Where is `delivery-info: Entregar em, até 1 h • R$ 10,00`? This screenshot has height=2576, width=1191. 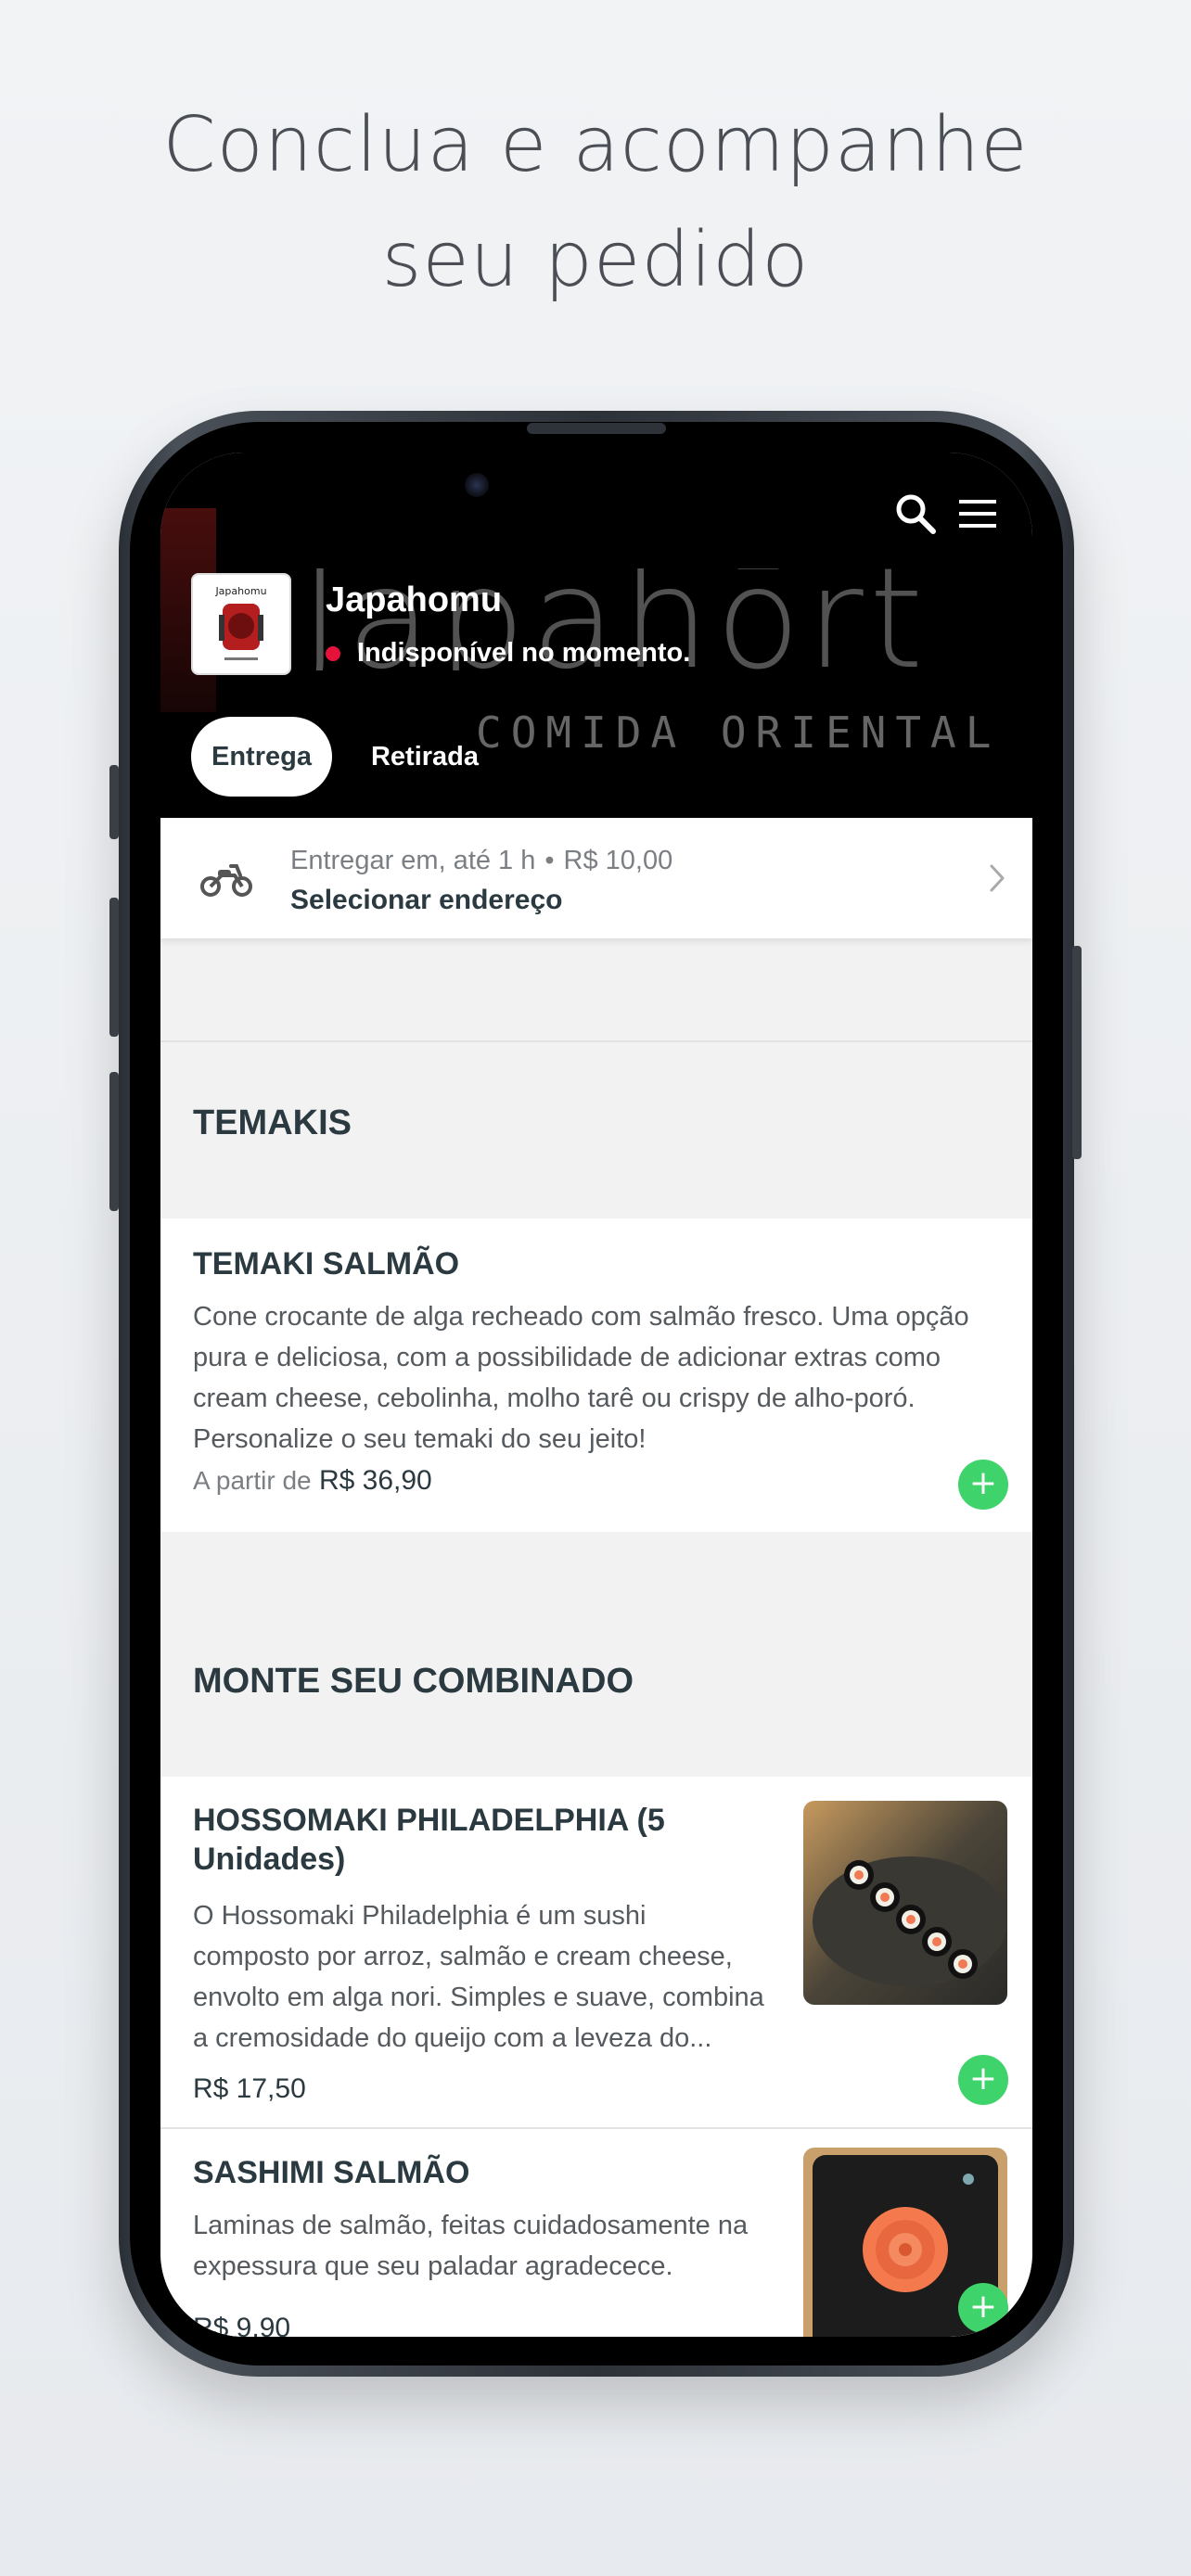
delivery-info: Entregar em, até 1 h • R$ 10,00 is located at coordinates (482, 860).